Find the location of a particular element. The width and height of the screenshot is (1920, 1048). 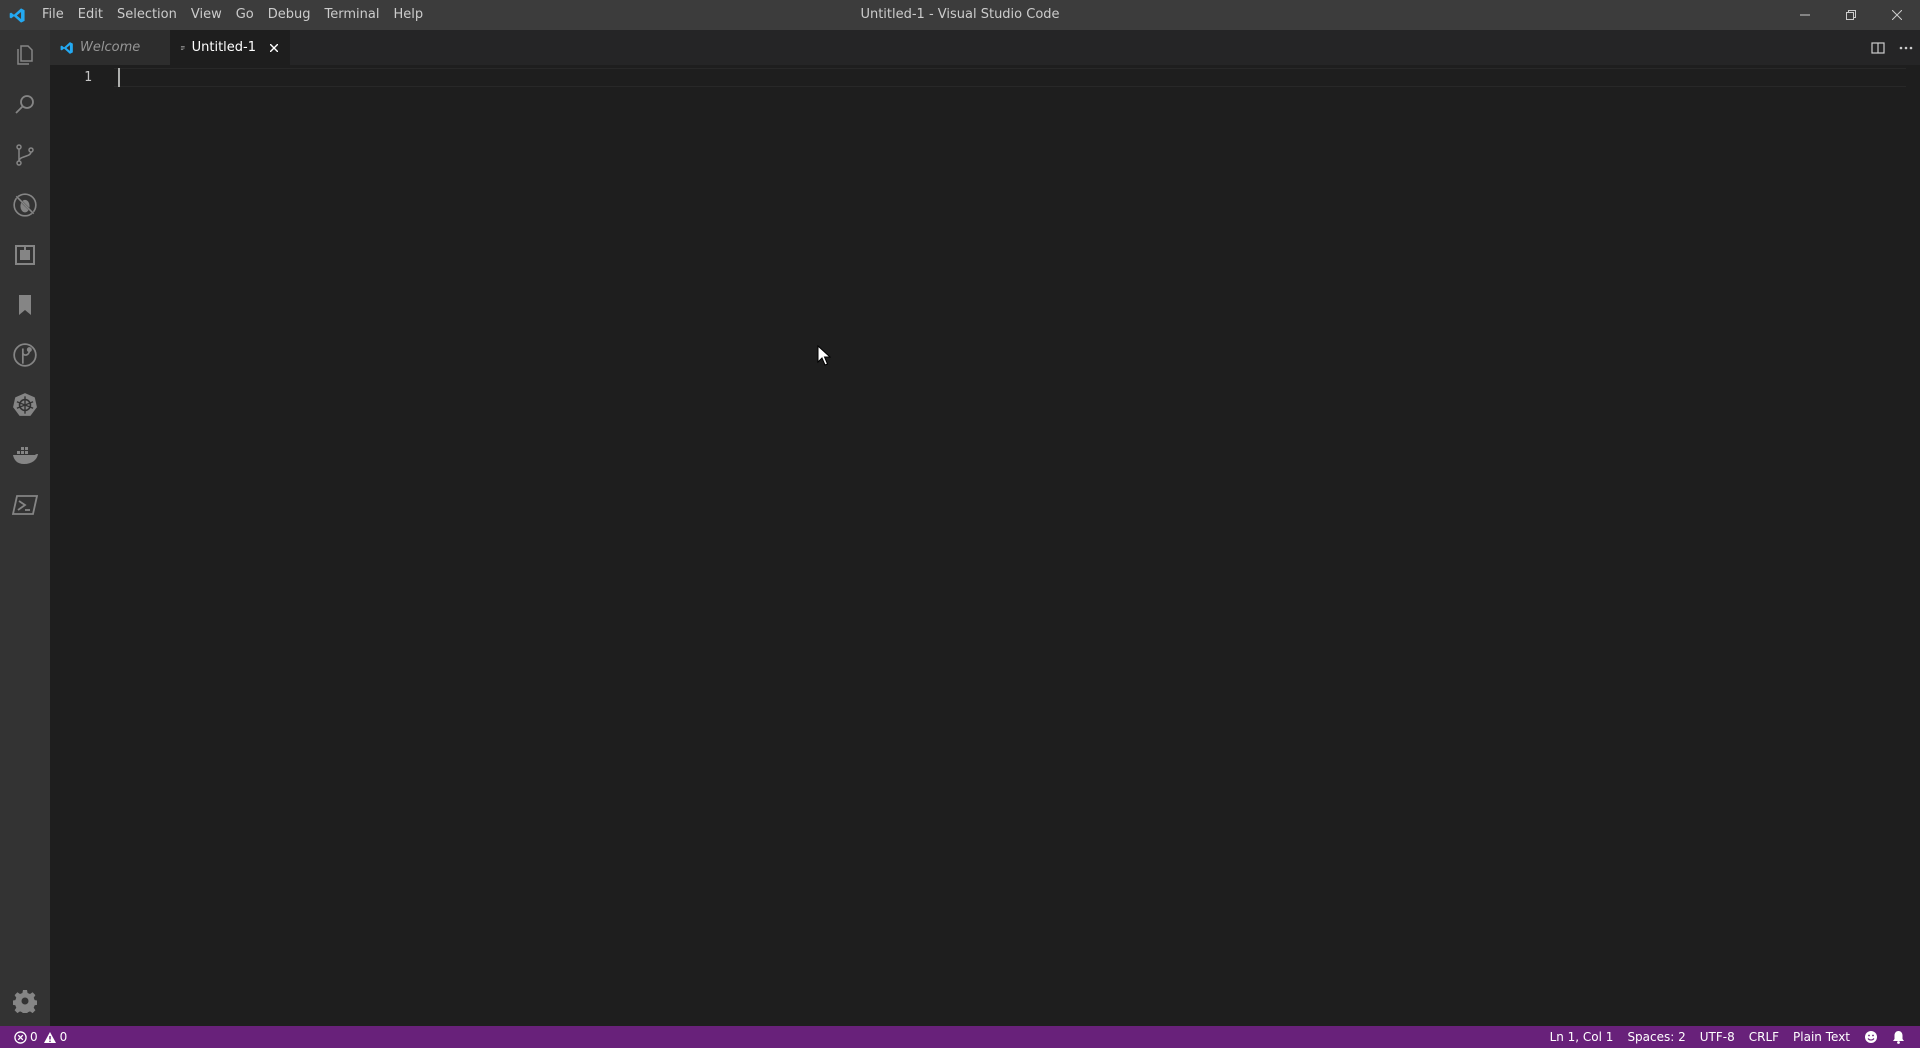

tab-welcome: Welcome is located at coordinates (110, 47).